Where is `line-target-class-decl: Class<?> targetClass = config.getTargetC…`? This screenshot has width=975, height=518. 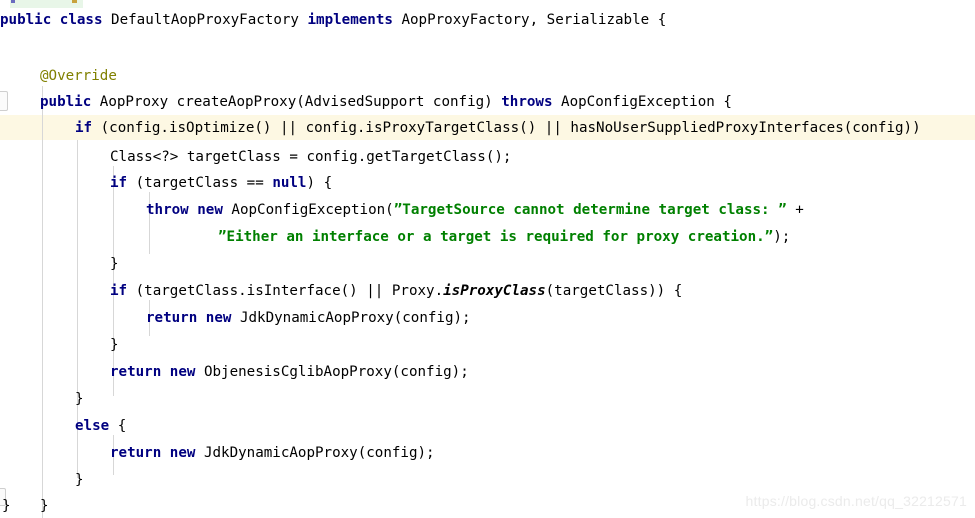 line-target-class-decl: Class<?> targetClass = config.getTargetC… is located at coordinates (487, 157).